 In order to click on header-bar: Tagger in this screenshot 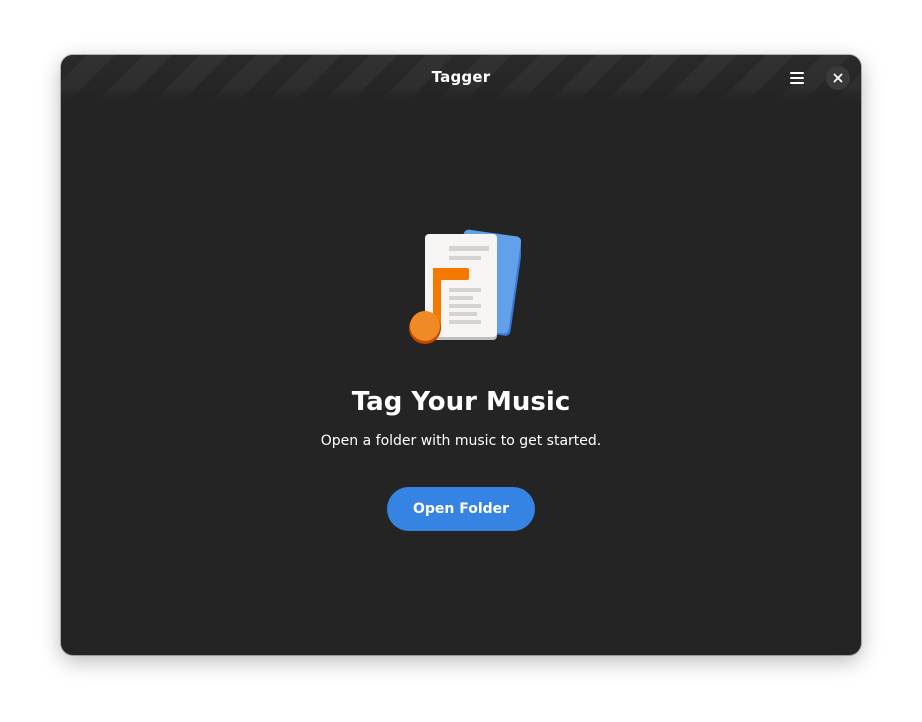, I will do `click(461, 78)`.